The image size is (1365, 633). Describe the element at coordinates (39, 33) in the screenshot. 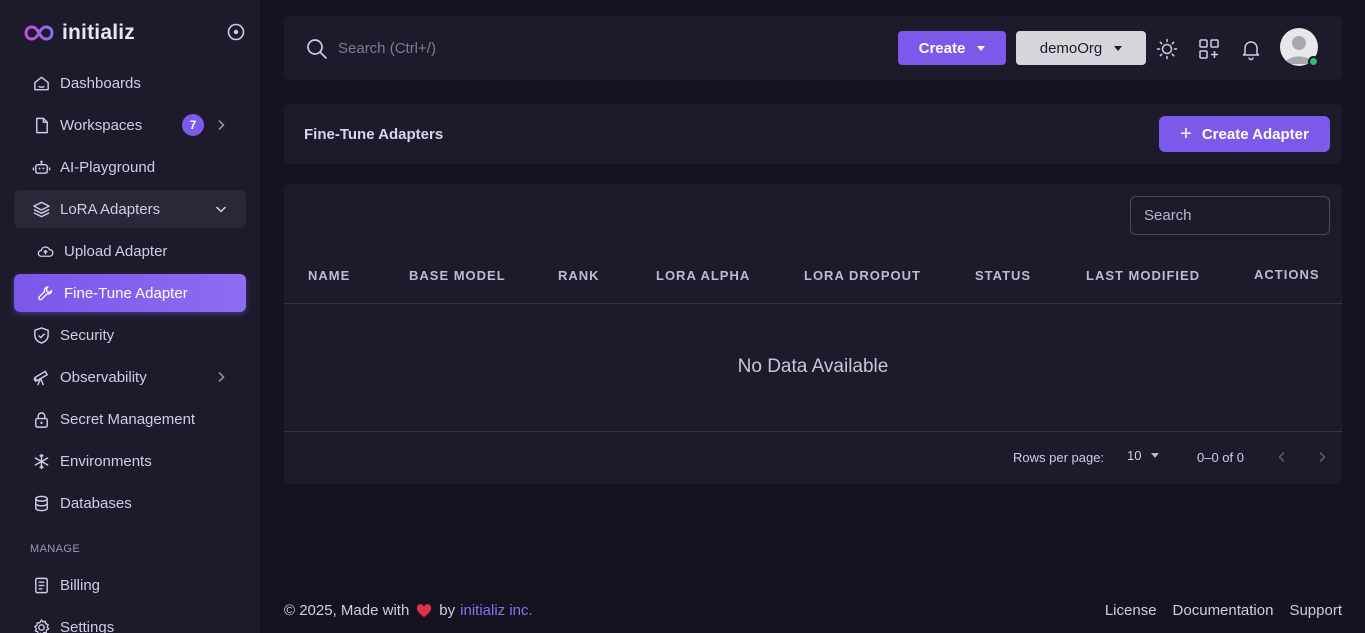

I see `infinity-logo-icon` at that location.